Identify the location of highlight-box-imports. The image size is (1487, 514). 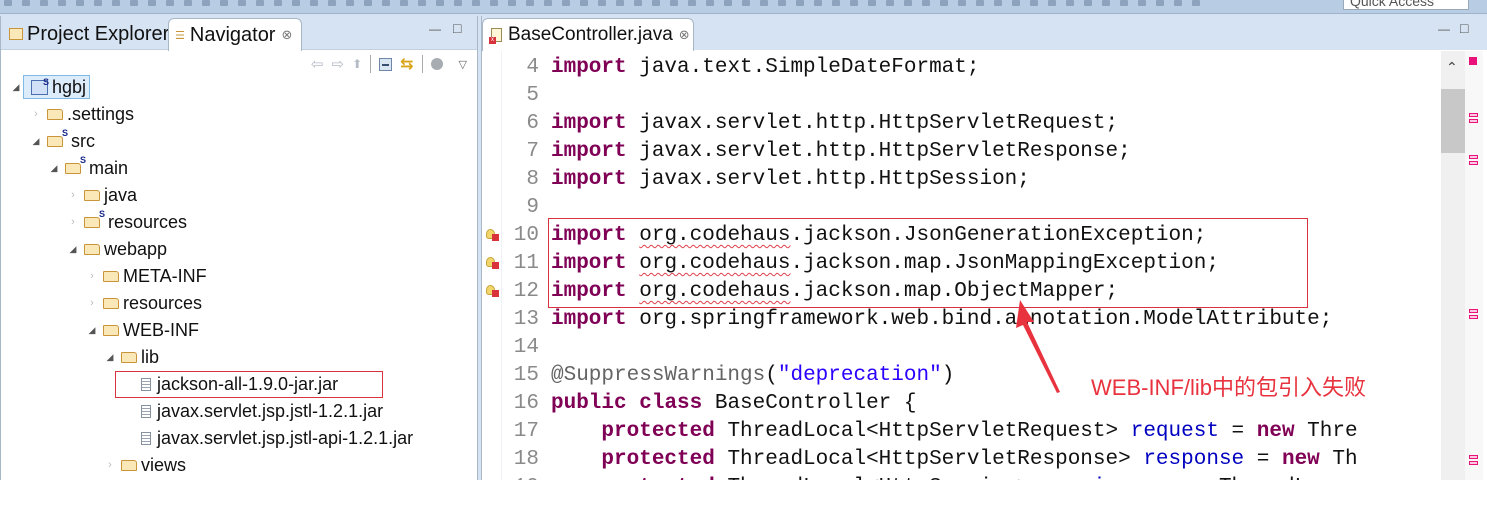
(928, 263).